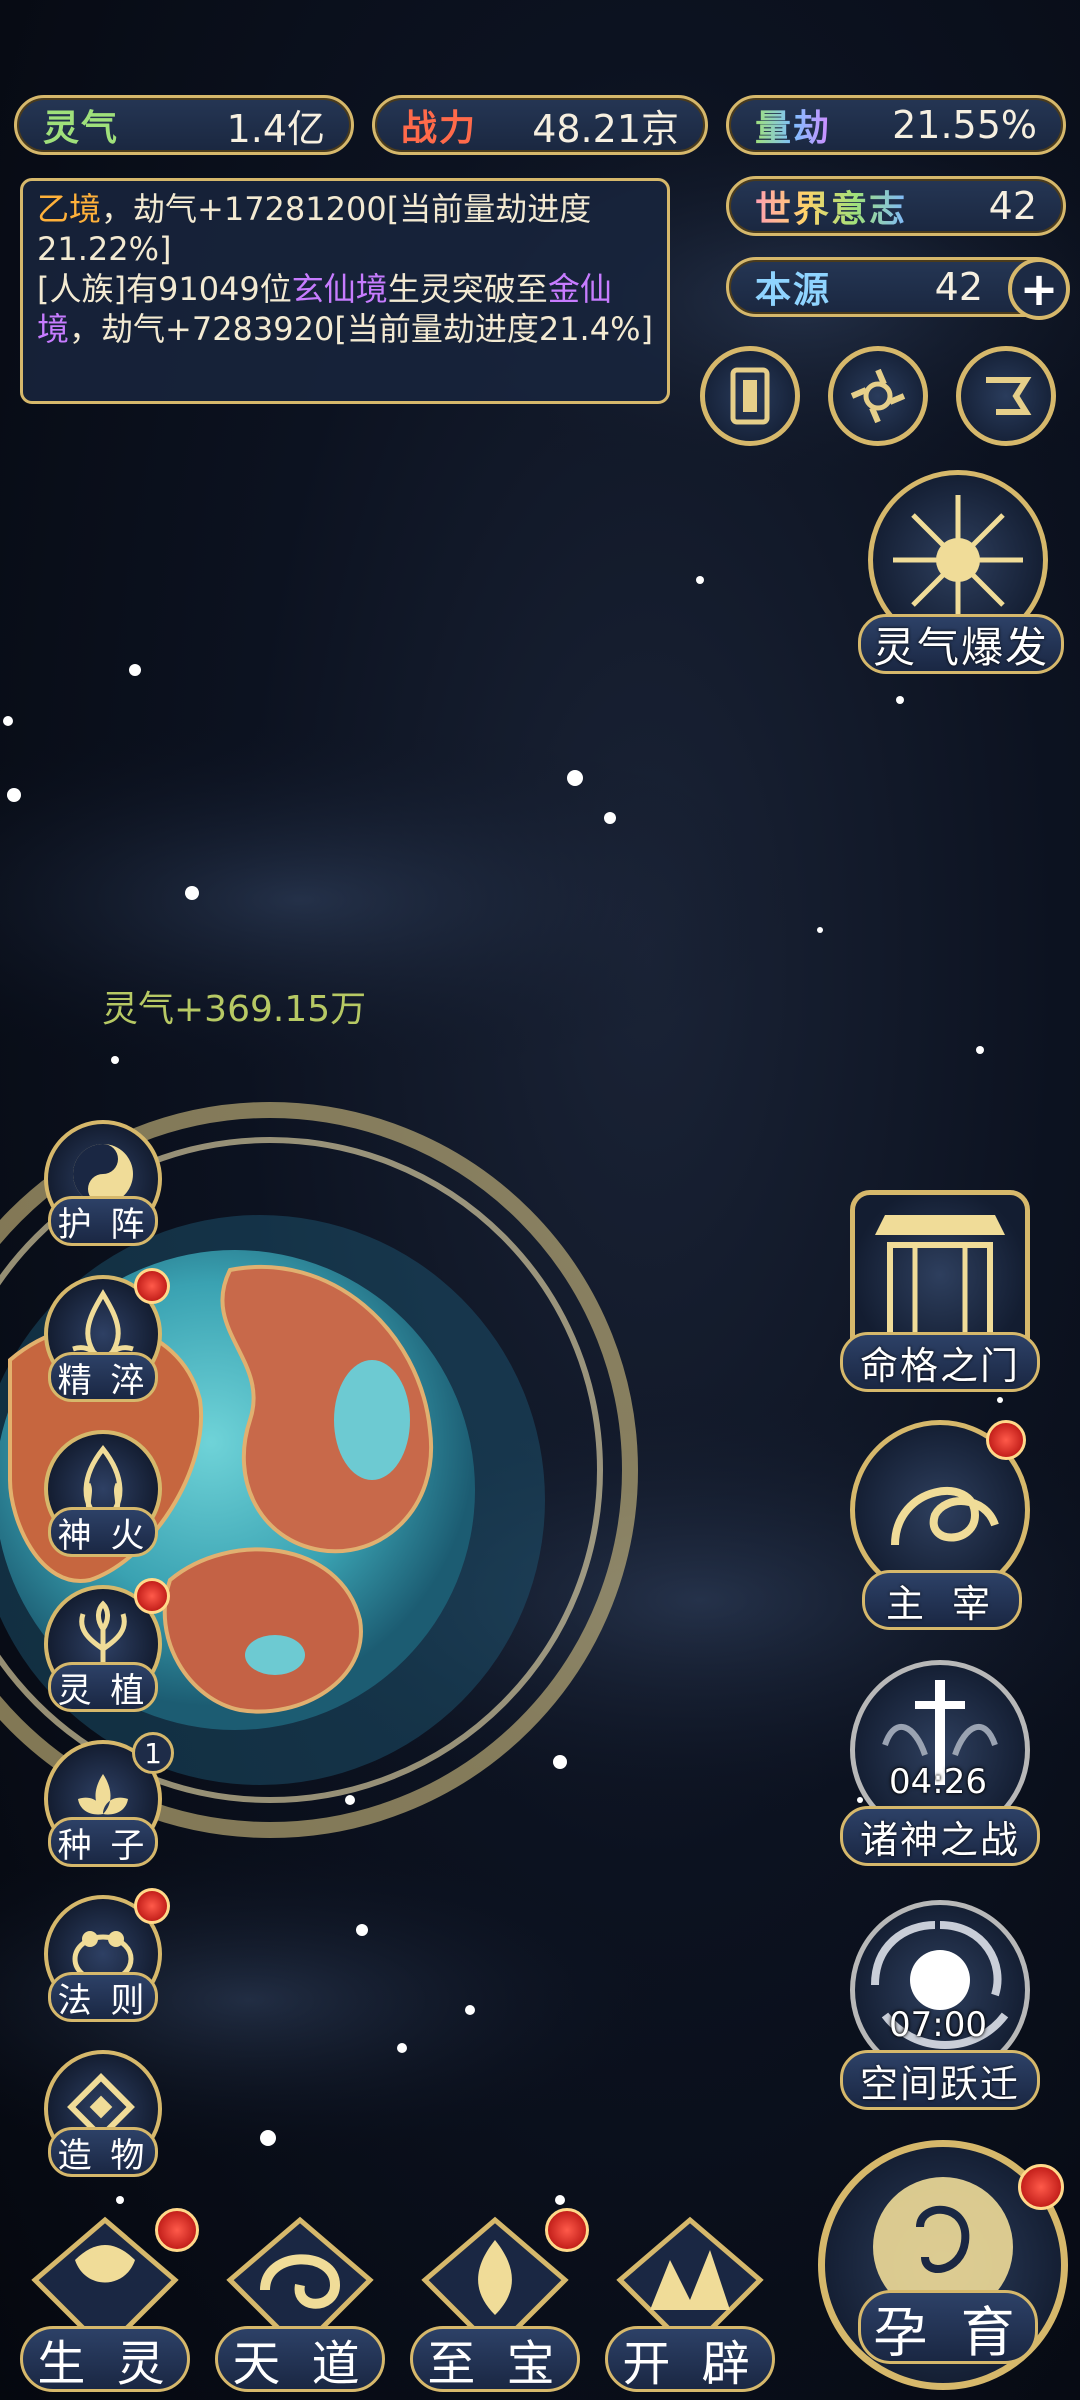  I want to click on space-jump-timer: 07:00, so click(938, 2025).